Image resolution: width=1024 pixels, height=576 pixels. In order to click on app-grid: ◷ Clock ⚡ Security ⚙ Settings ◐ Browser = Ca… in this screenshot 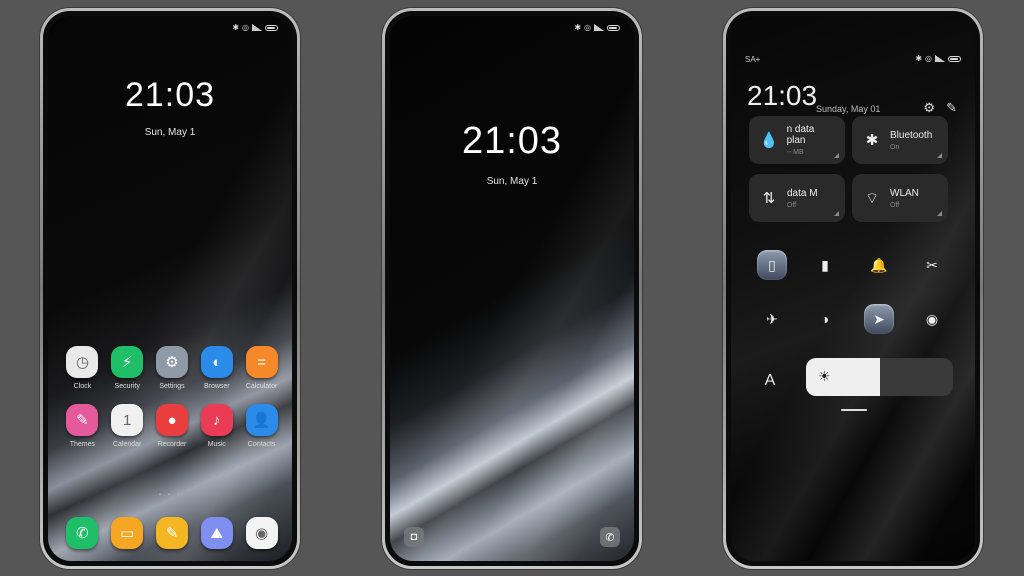, I will do `click(172, 397)`.